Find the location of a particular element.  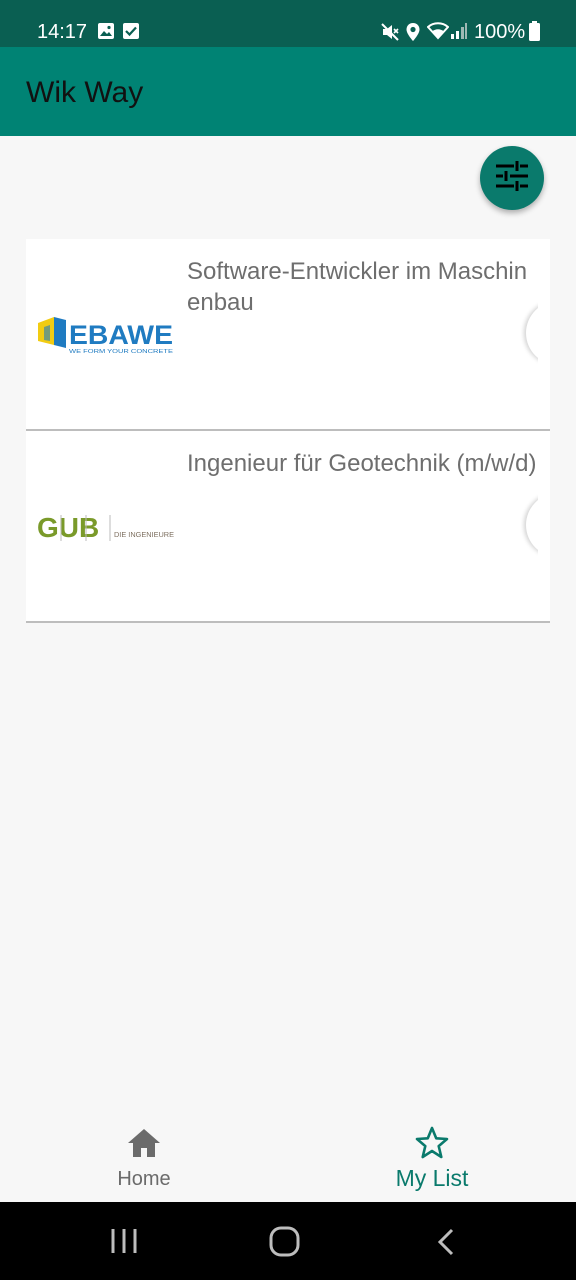

wifi-icon is located at coordinates (438, 33).